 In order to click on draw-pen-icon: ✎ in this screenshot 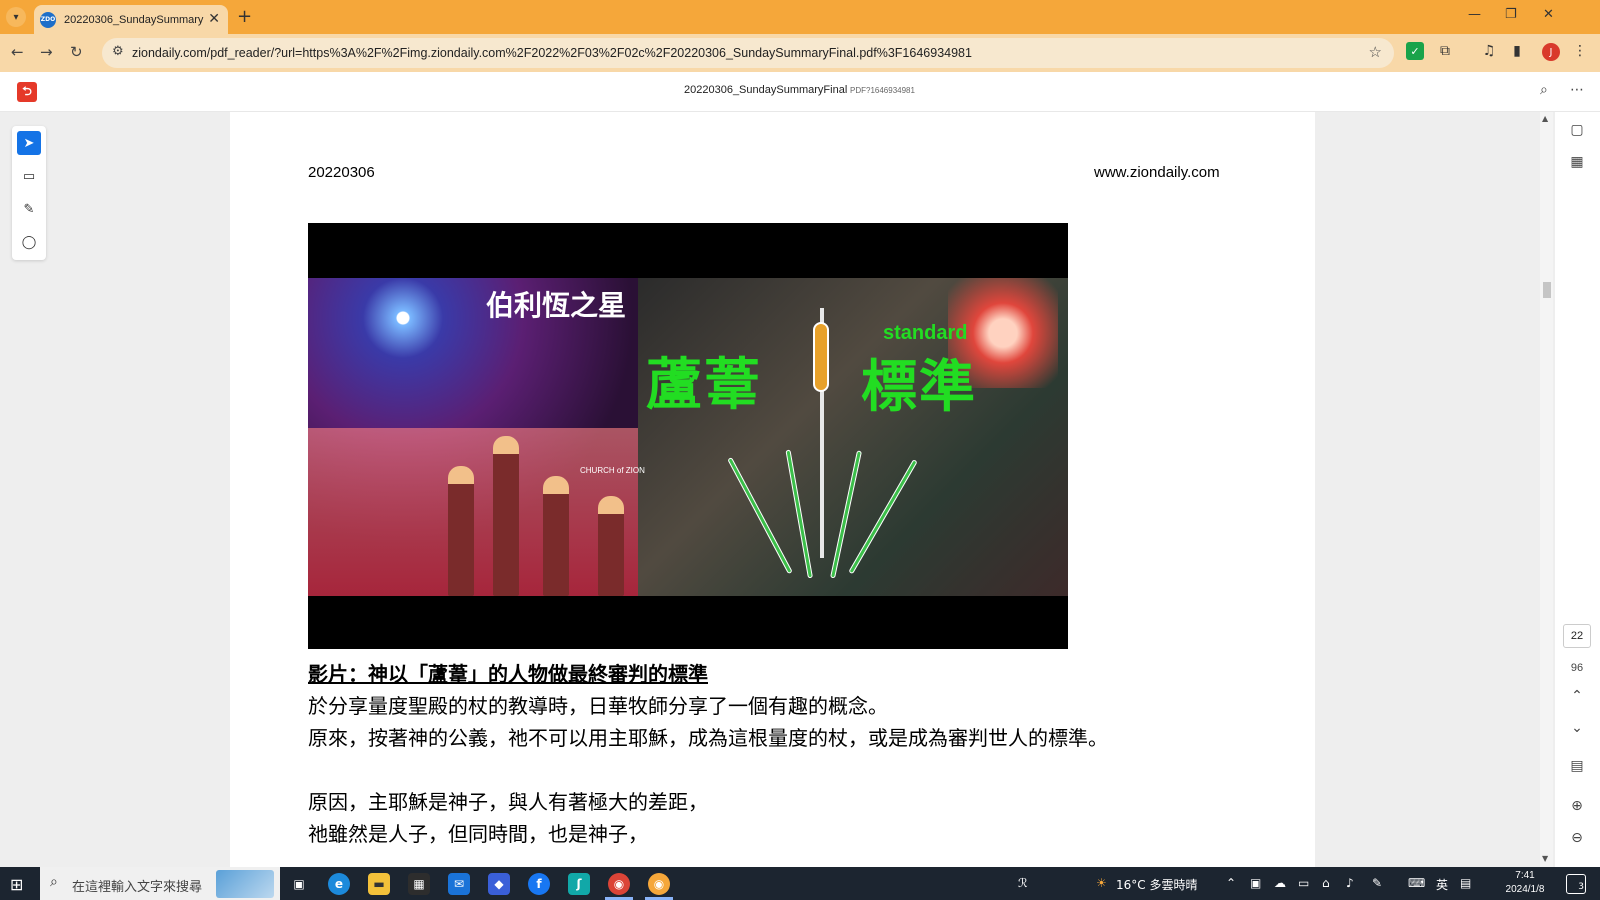, I will do `click(29, 209)`.